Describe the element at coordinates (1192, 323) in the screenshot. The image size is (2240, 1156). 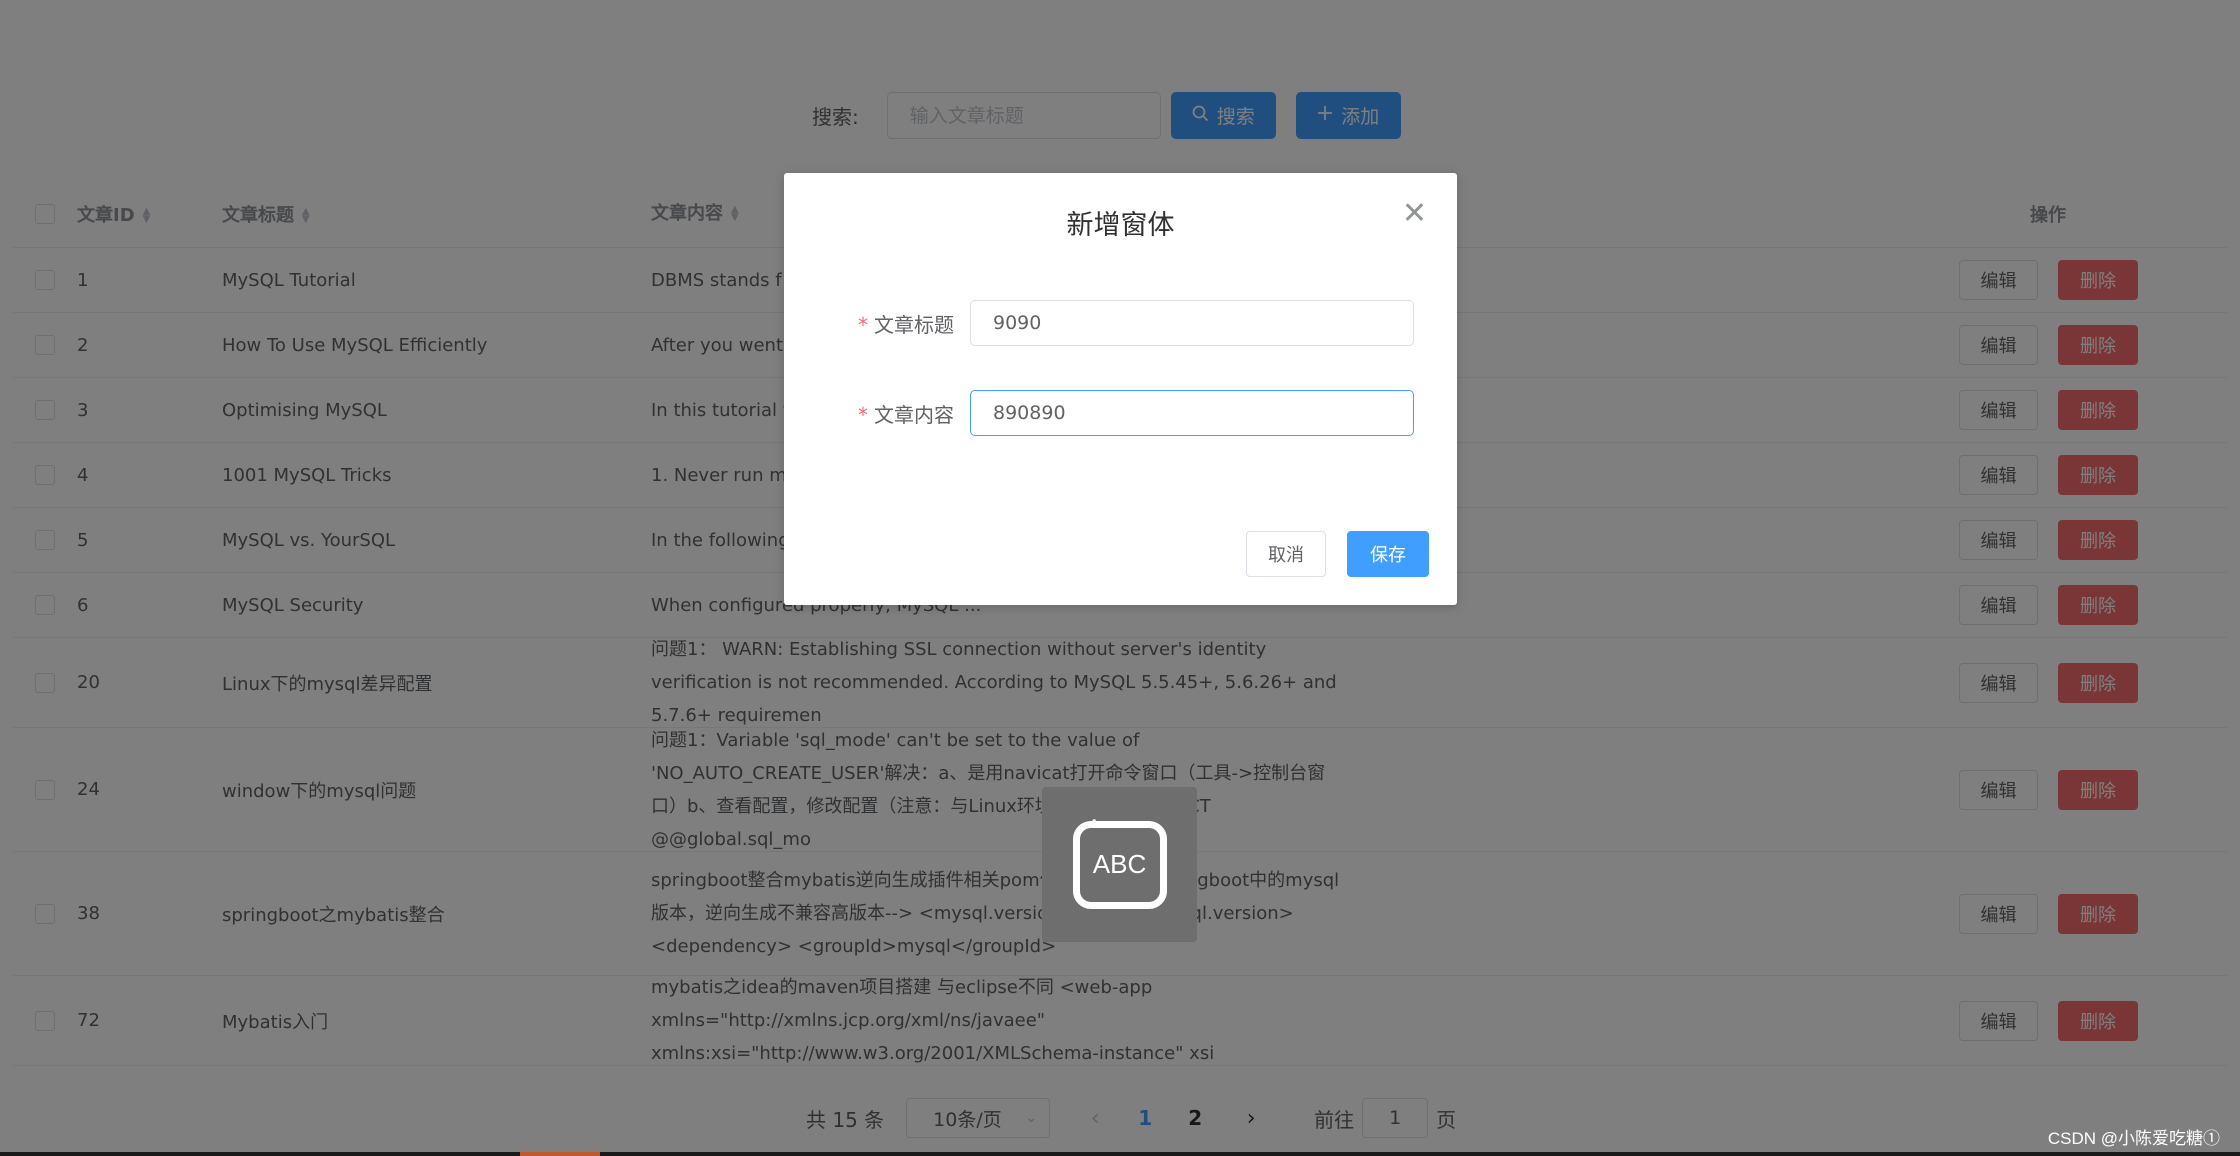
I see `title-input` at that location.